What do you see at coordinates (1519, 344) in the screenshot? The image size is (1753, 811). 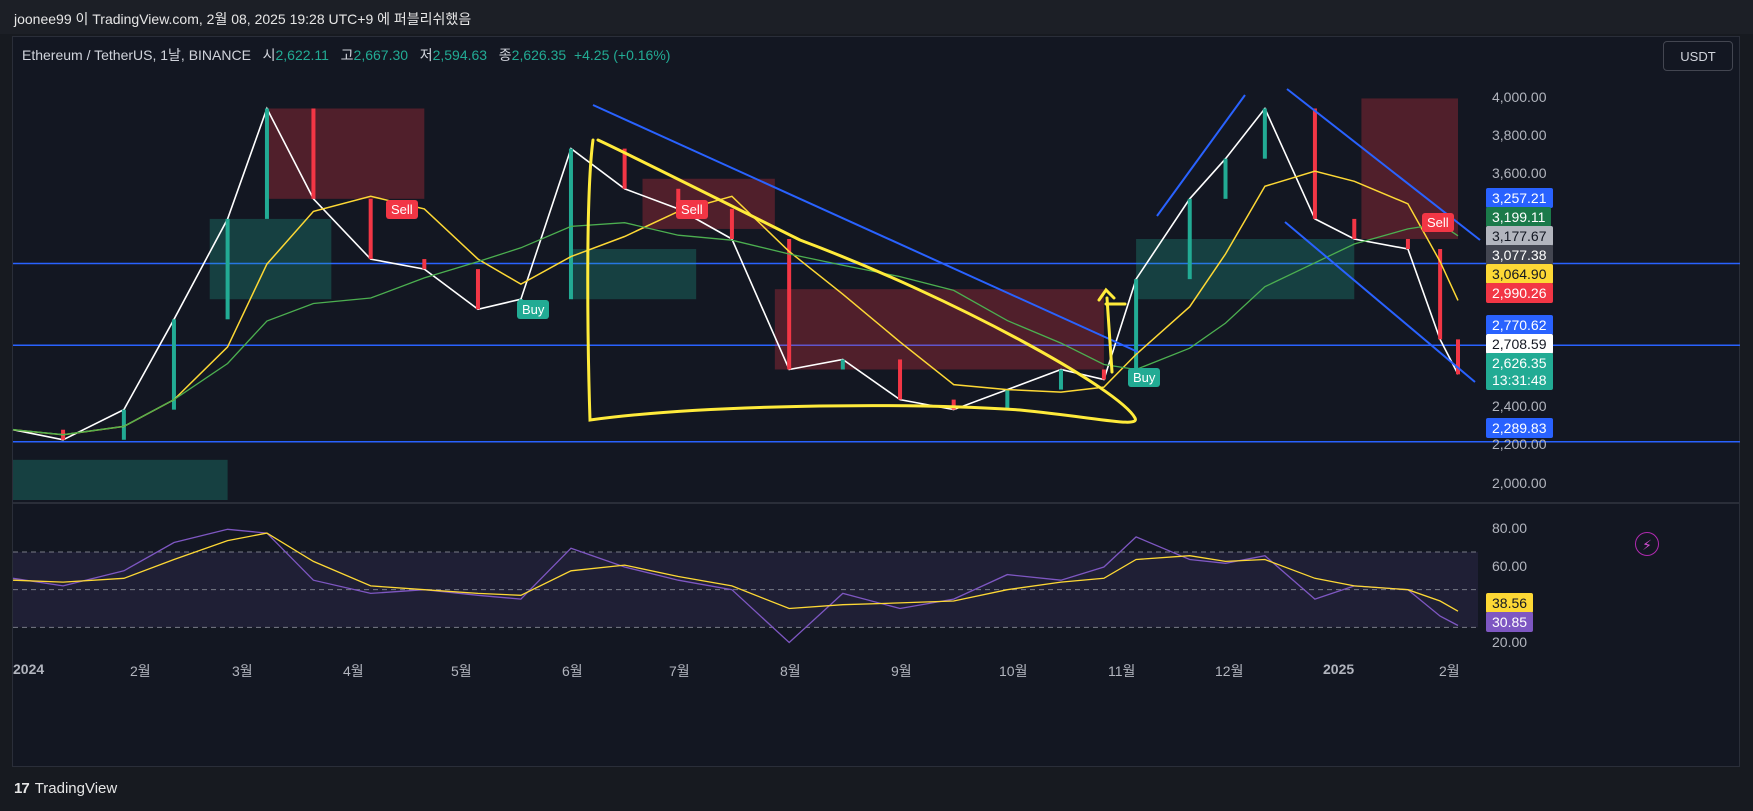 I see `price-tag: 2,708.59` at bounding box center [1519, 344].